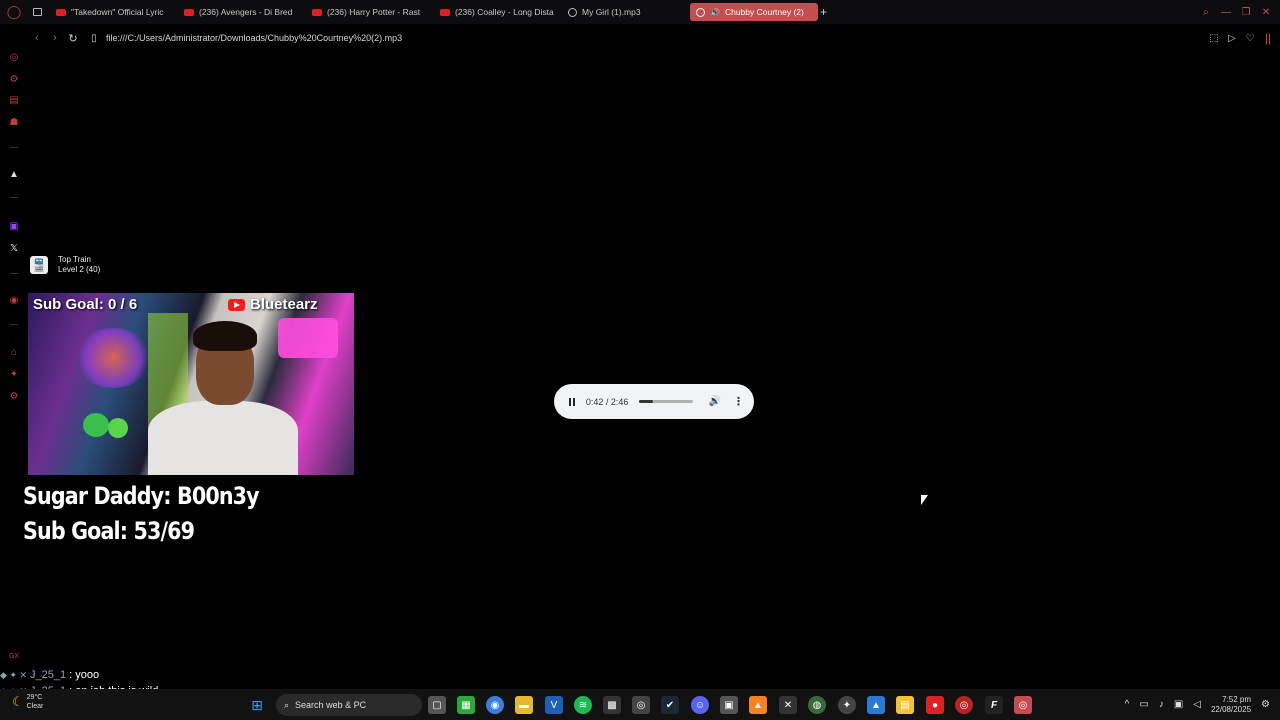  Describe the element at coordinates (34, 697) in the screenshot. I see `weather-temp: 29°C` at that location.